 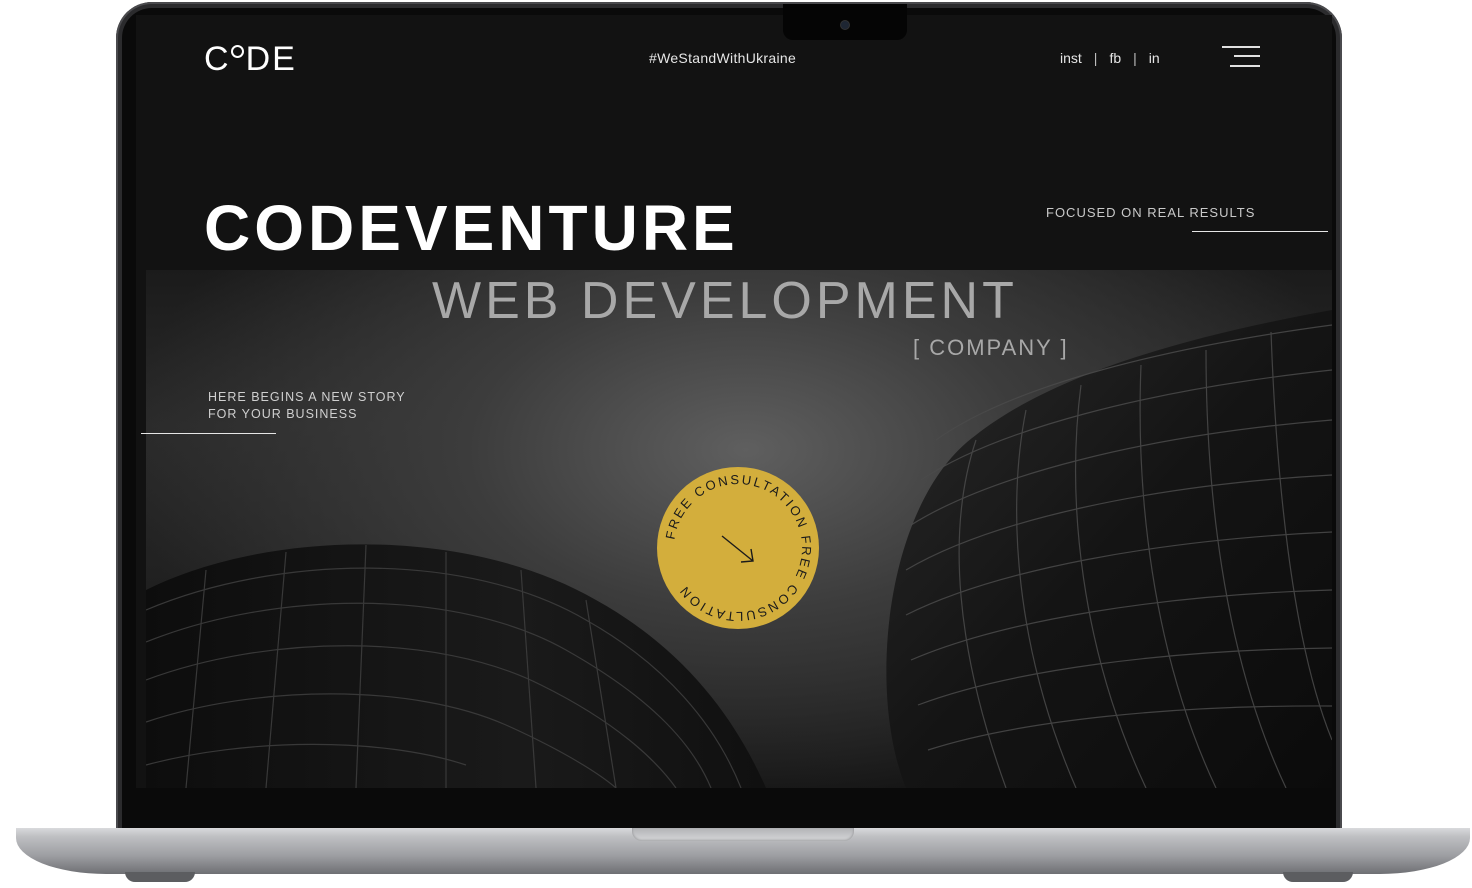 I want to click on social-link-facebook: fb, so click(x=1115, y=58).